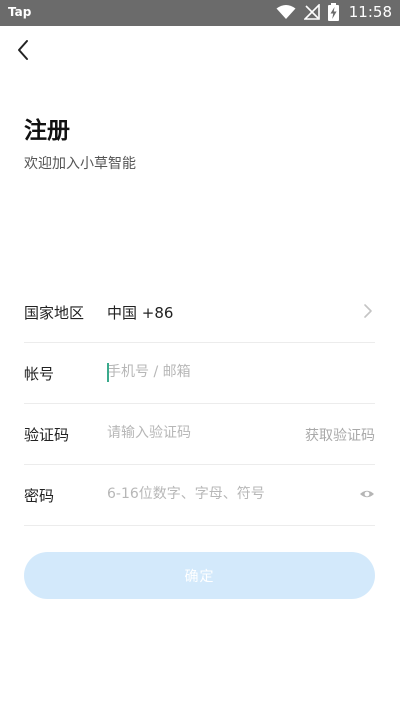 The height and width of the screenshot is (710, 400). What do you see at coordinates (368, 311) in the screenshot?
I see `chevron-right-icon` at bounding box center [368, 311].